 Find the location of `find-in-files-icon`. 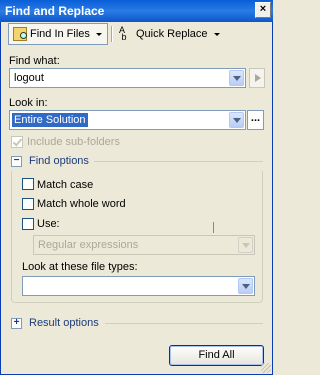

find-in-files-icon is located at coordinates (20, 34).